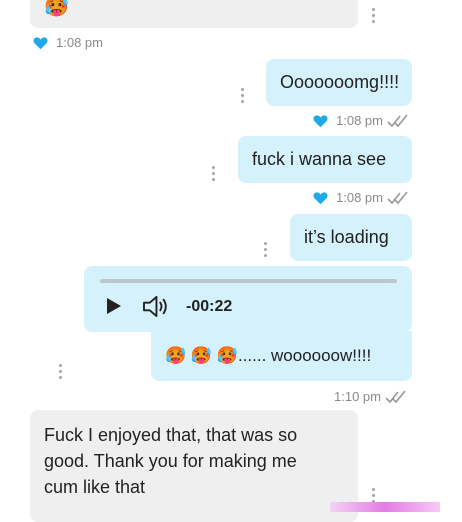 The width and height of the screenshot is (462, 522). What do you see at coordinates (155, 306) in the screenshot?
I see `speaker-icon` at bounding box center [155, 306].